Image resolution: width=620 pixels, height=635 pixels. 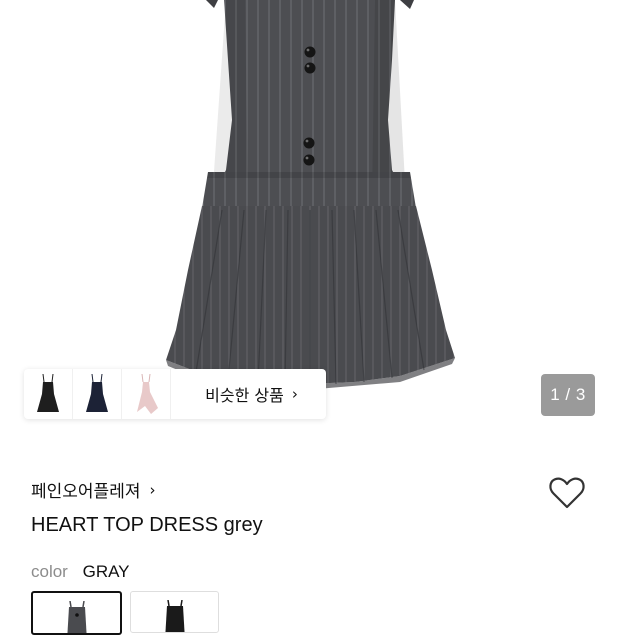 I want to click on similar-thumb-pink-asymmetric-dress, so click(x=146, y=394).